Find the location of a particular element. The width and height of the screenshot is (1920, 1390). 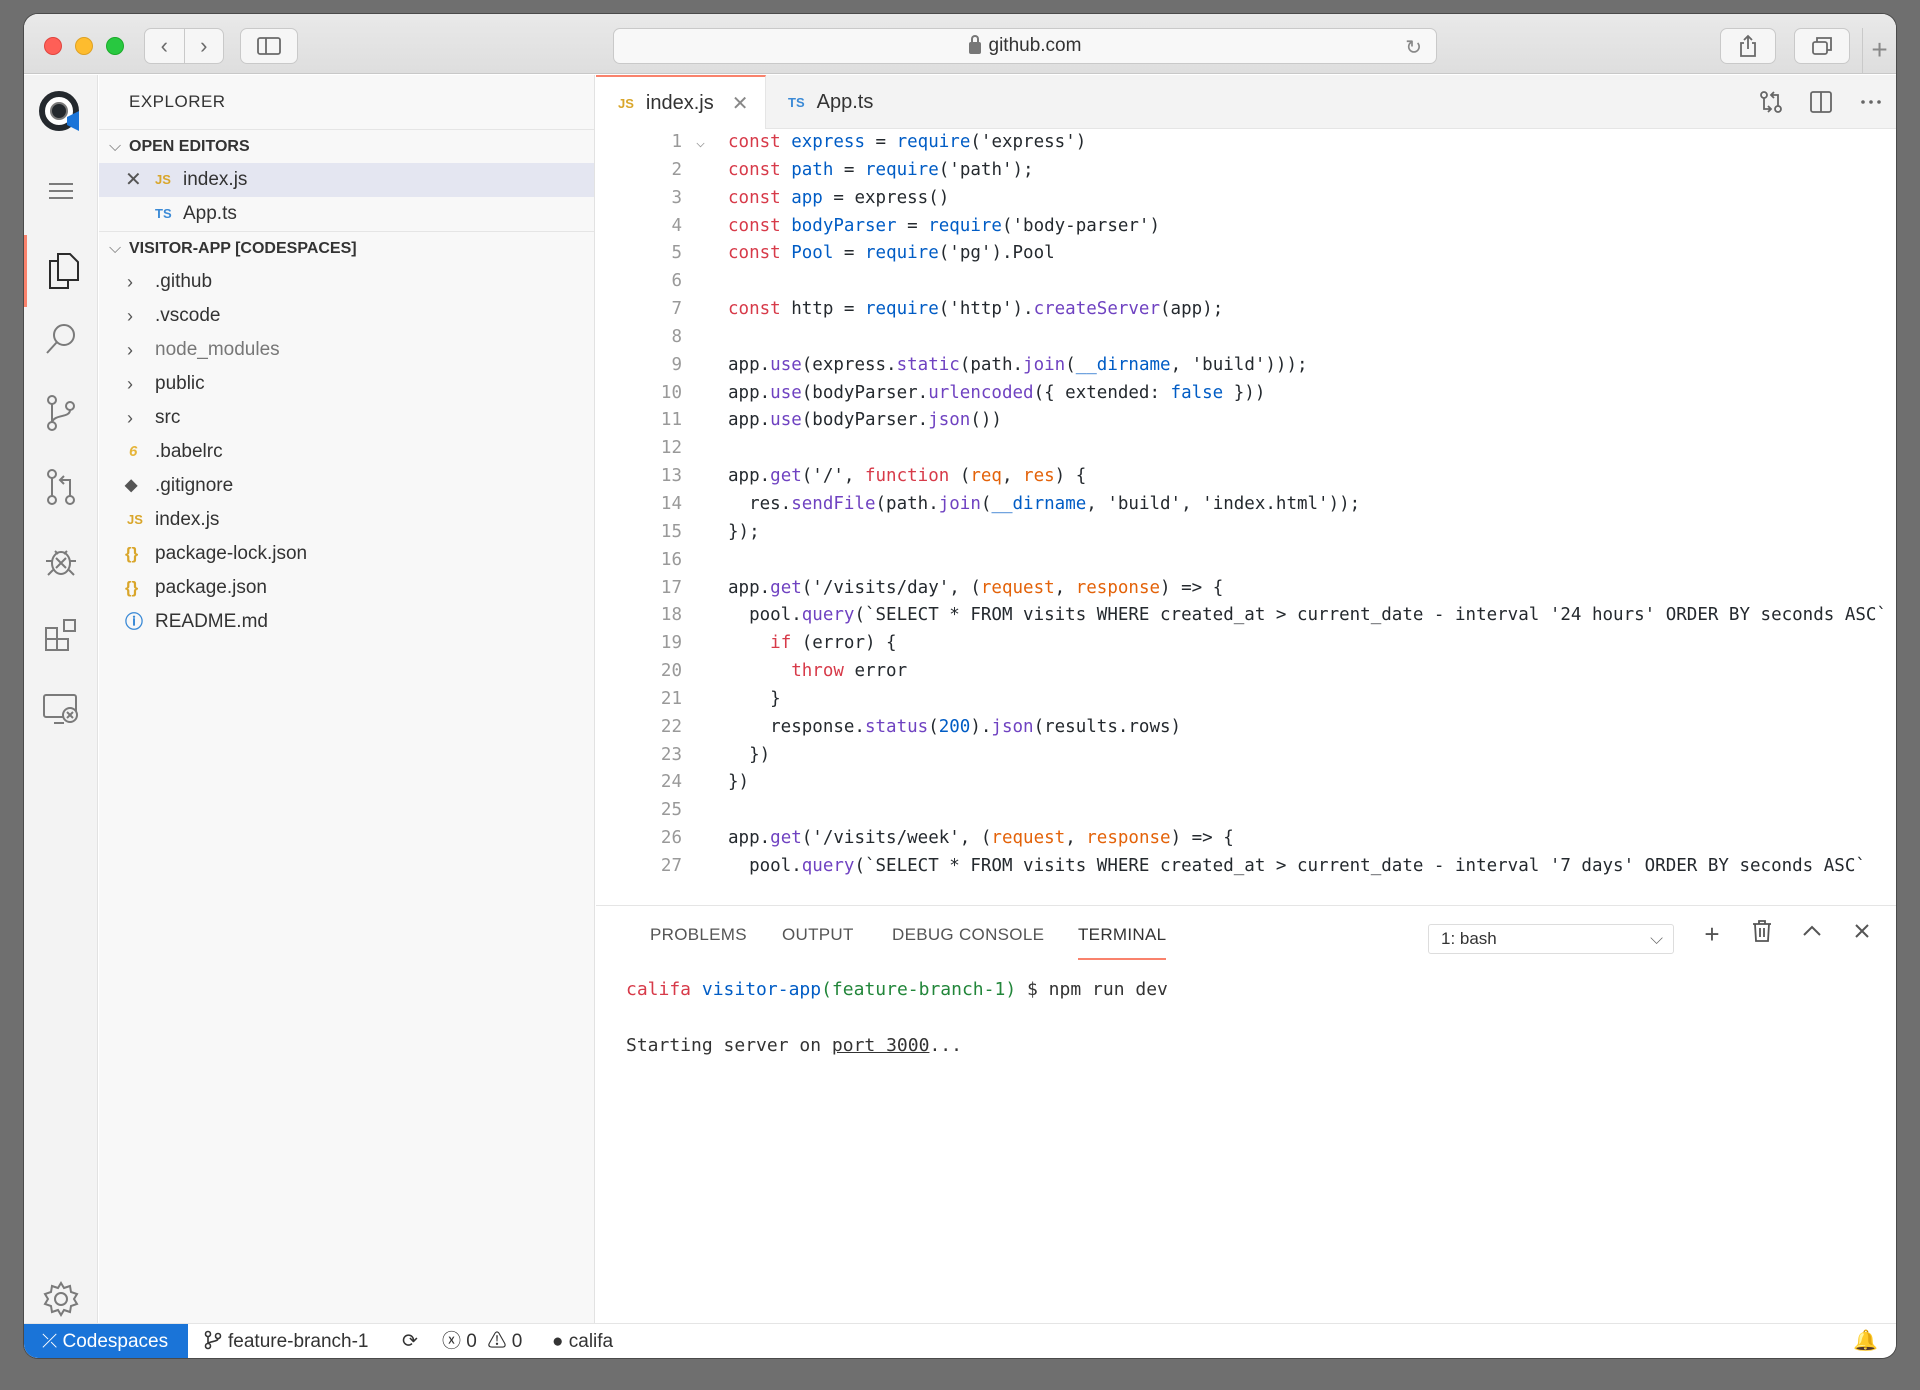

search-view-button is located at coordinates (61, 339).